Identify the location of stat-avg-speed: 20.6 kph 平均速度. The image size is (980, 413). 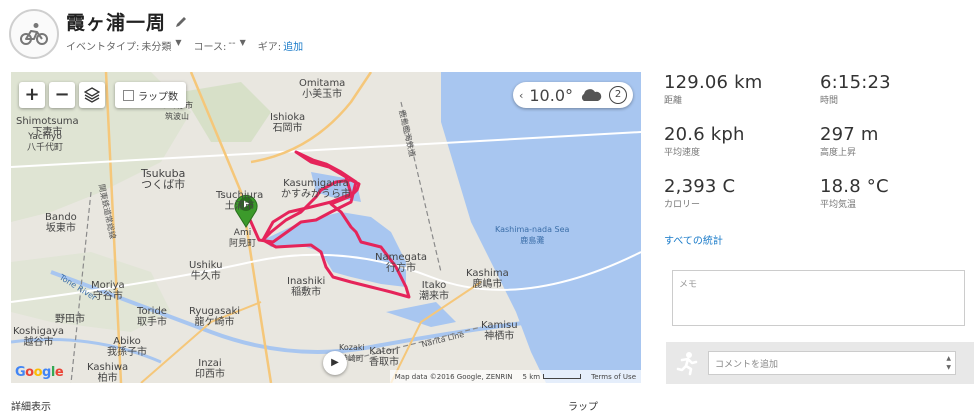
(704, 141).